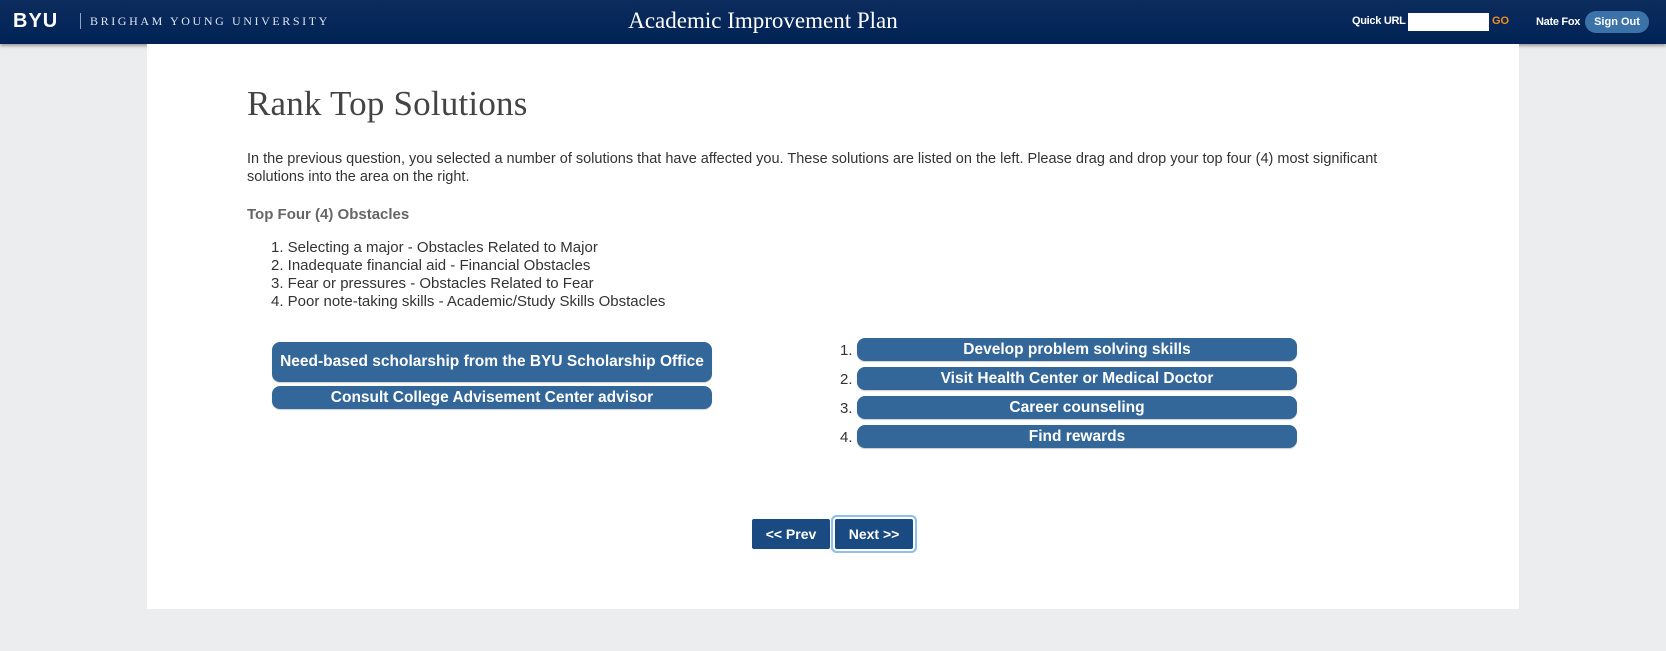 The width and height of the screenshot is (1666, 651). Describe the element at coordinates (1077, 378) in the screenshot. I see `ranked-solution-item: Visit Health Center or Medical Doctor` at that location.